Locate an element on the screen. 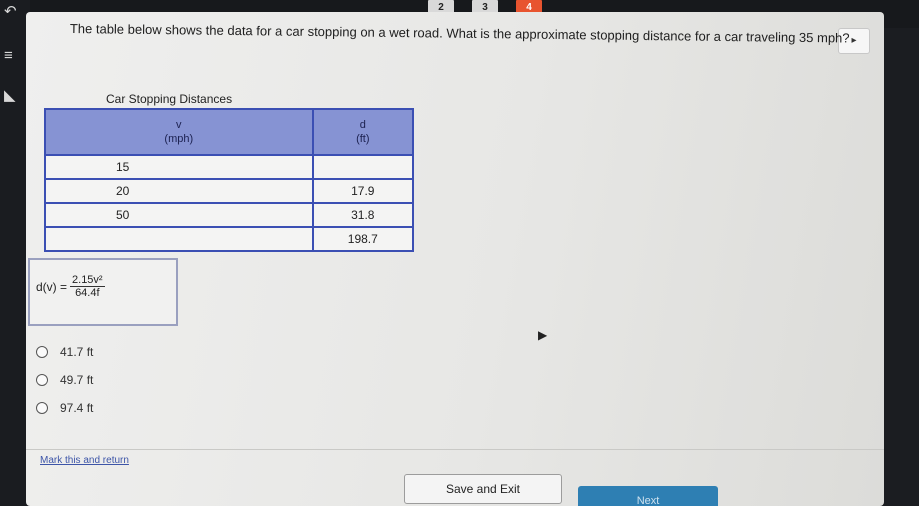  formula-numerator: 2.15v² is located at coordinates (87, 280).